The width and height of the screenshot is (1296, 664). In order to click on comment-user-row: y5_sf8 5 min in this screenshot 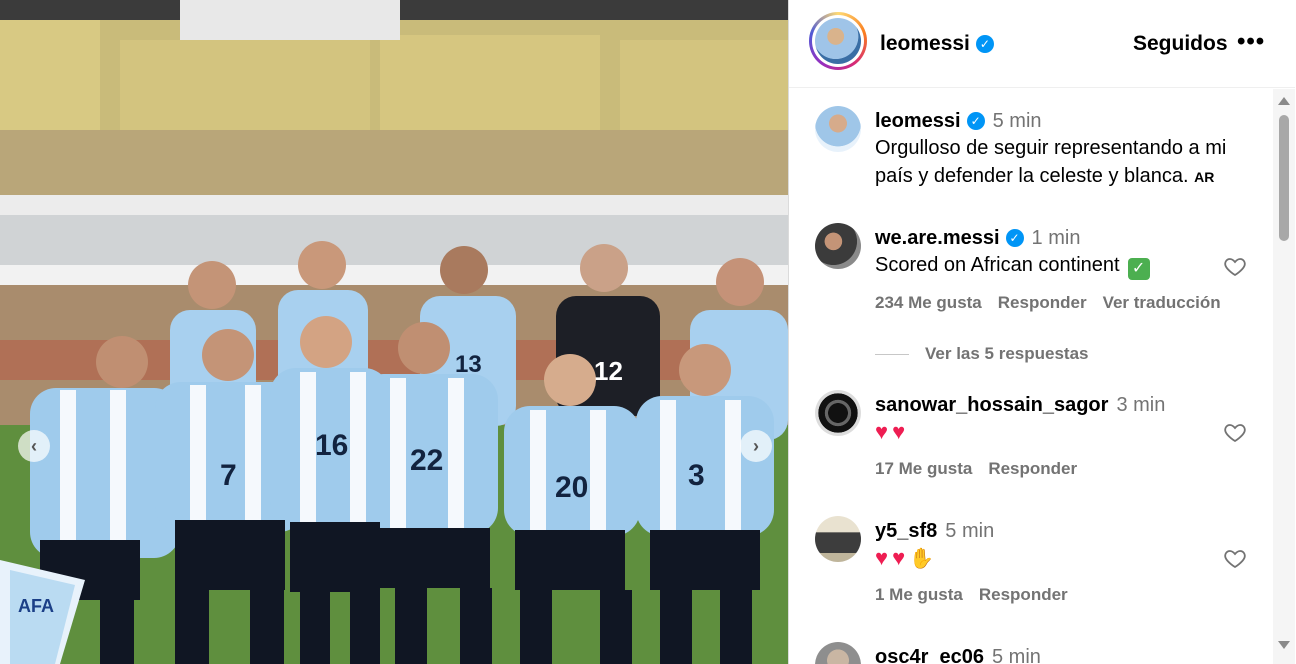, I will do `click(934, 531)`.